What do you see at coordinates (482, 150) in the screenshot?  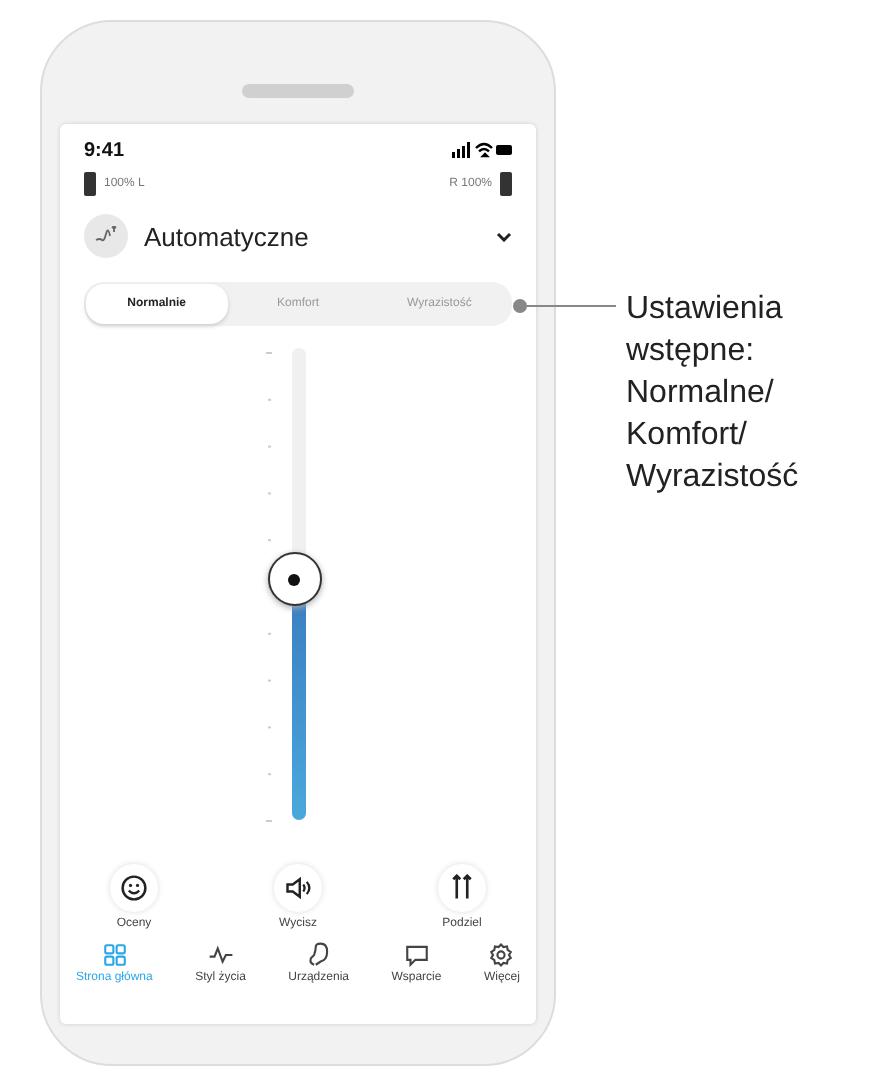 I see `status-icons` at bounding box center [482, 150].